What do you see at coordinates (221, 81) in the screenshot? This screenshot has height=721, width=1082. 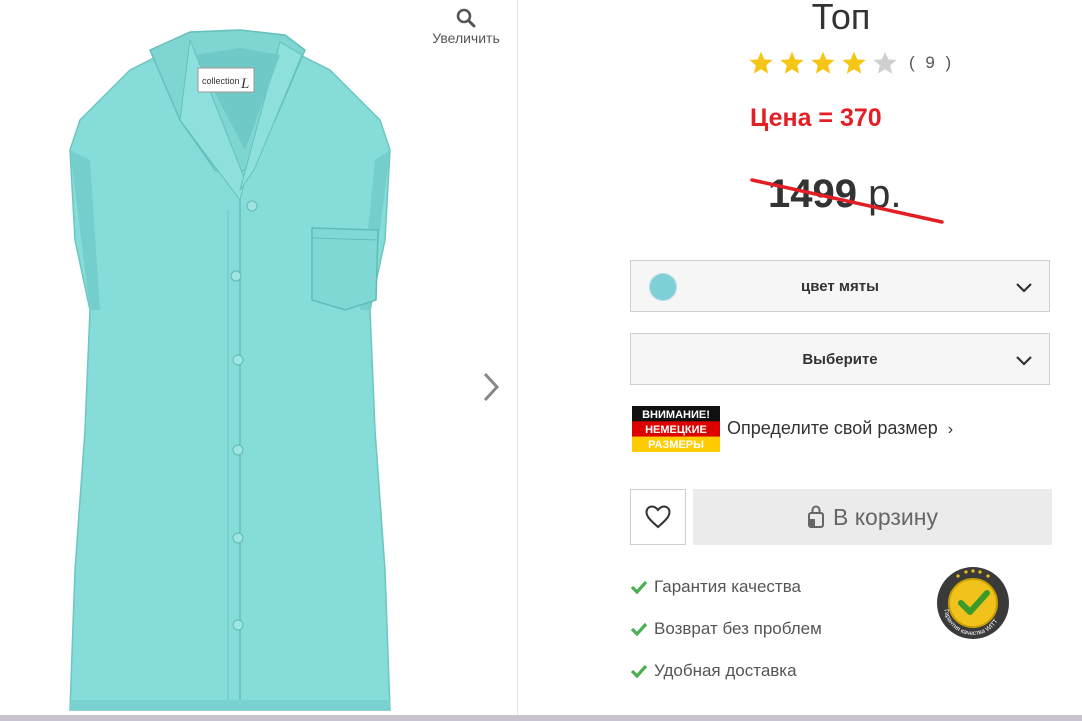 I see `svg-text: collection` at bounding box center [221, 81].